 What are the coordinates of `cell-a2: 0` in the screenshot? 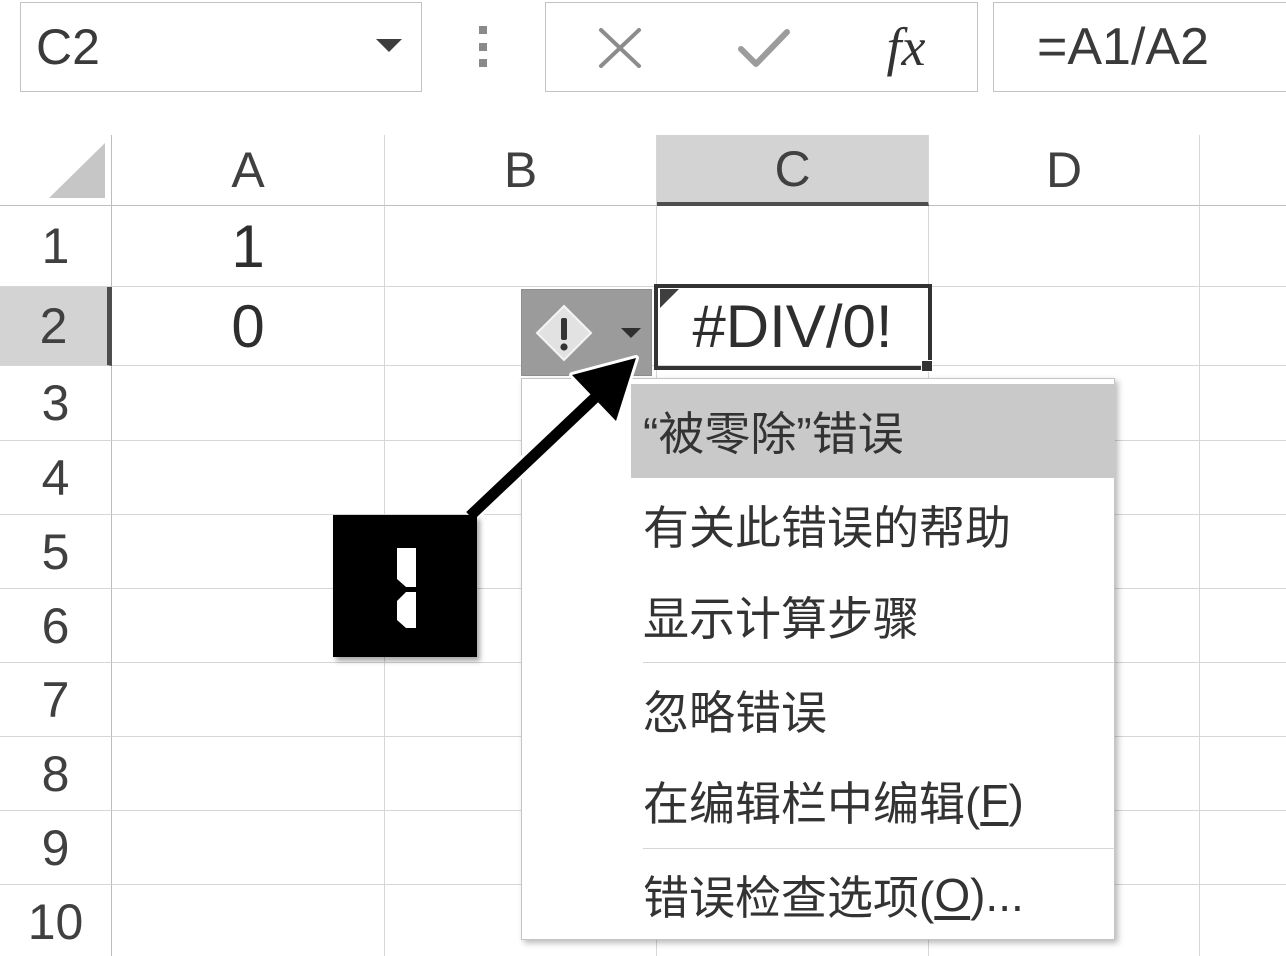 It's located at (248, 326).